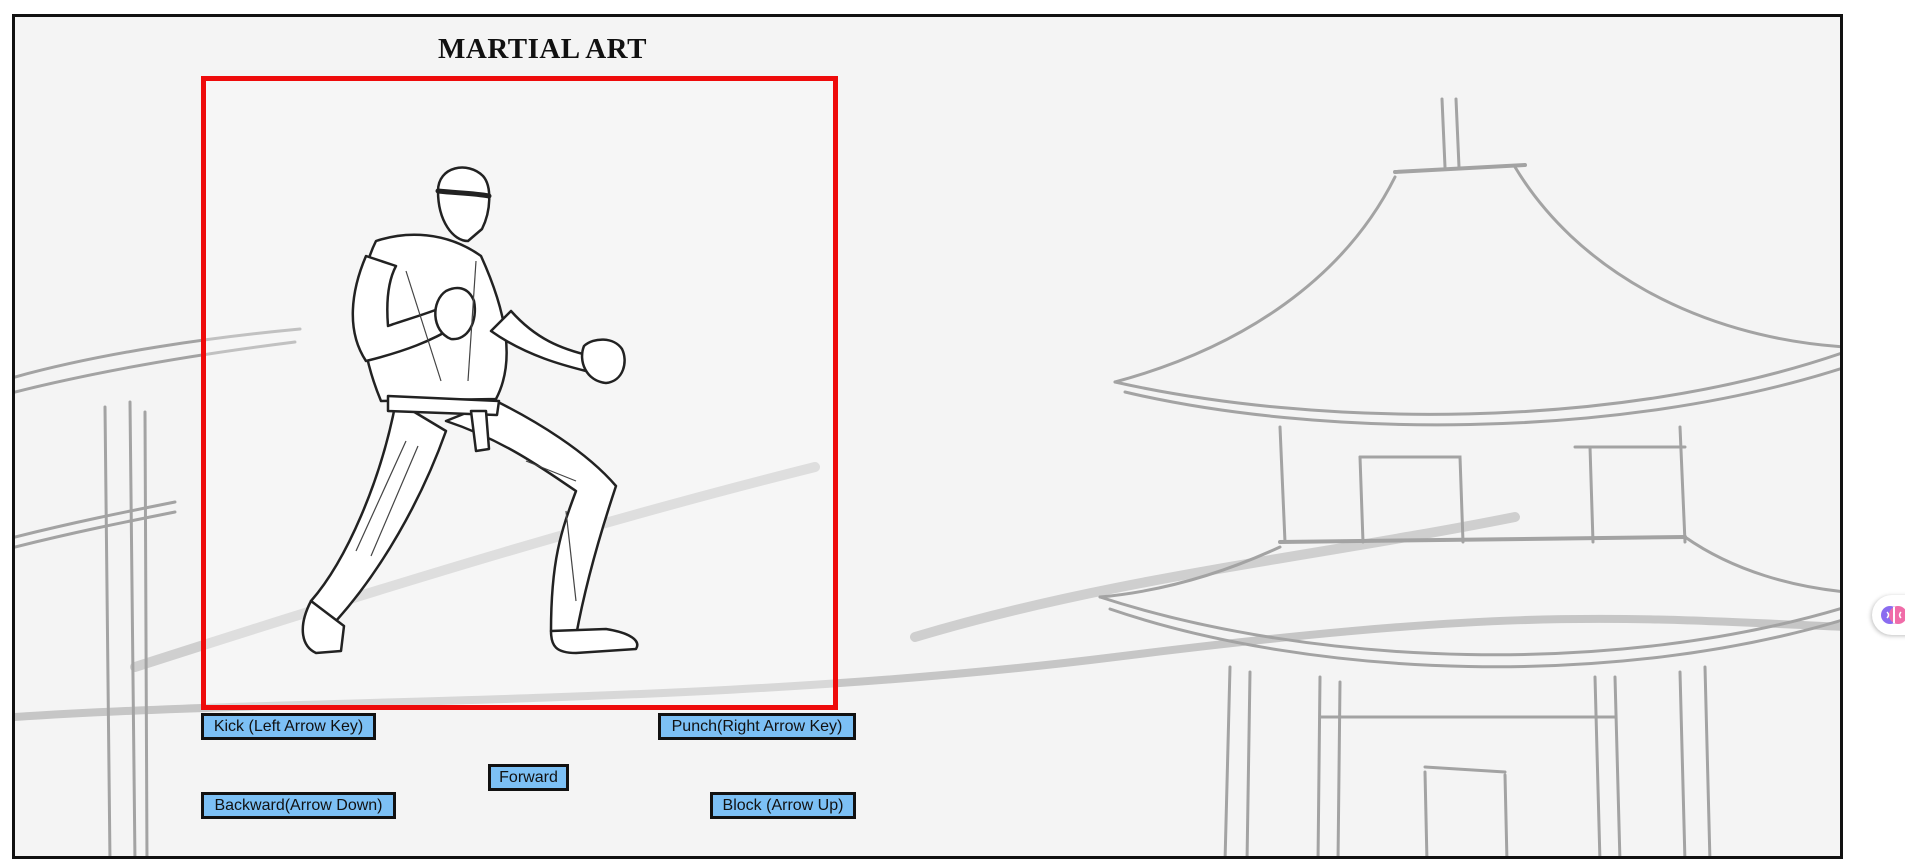 Image resolution: width=1905 pixels, height=866 pixels. What do you see at coordinates (1893, 615) in the screenshot?
I see `brain-icon` at bounding box center [1893, 615].